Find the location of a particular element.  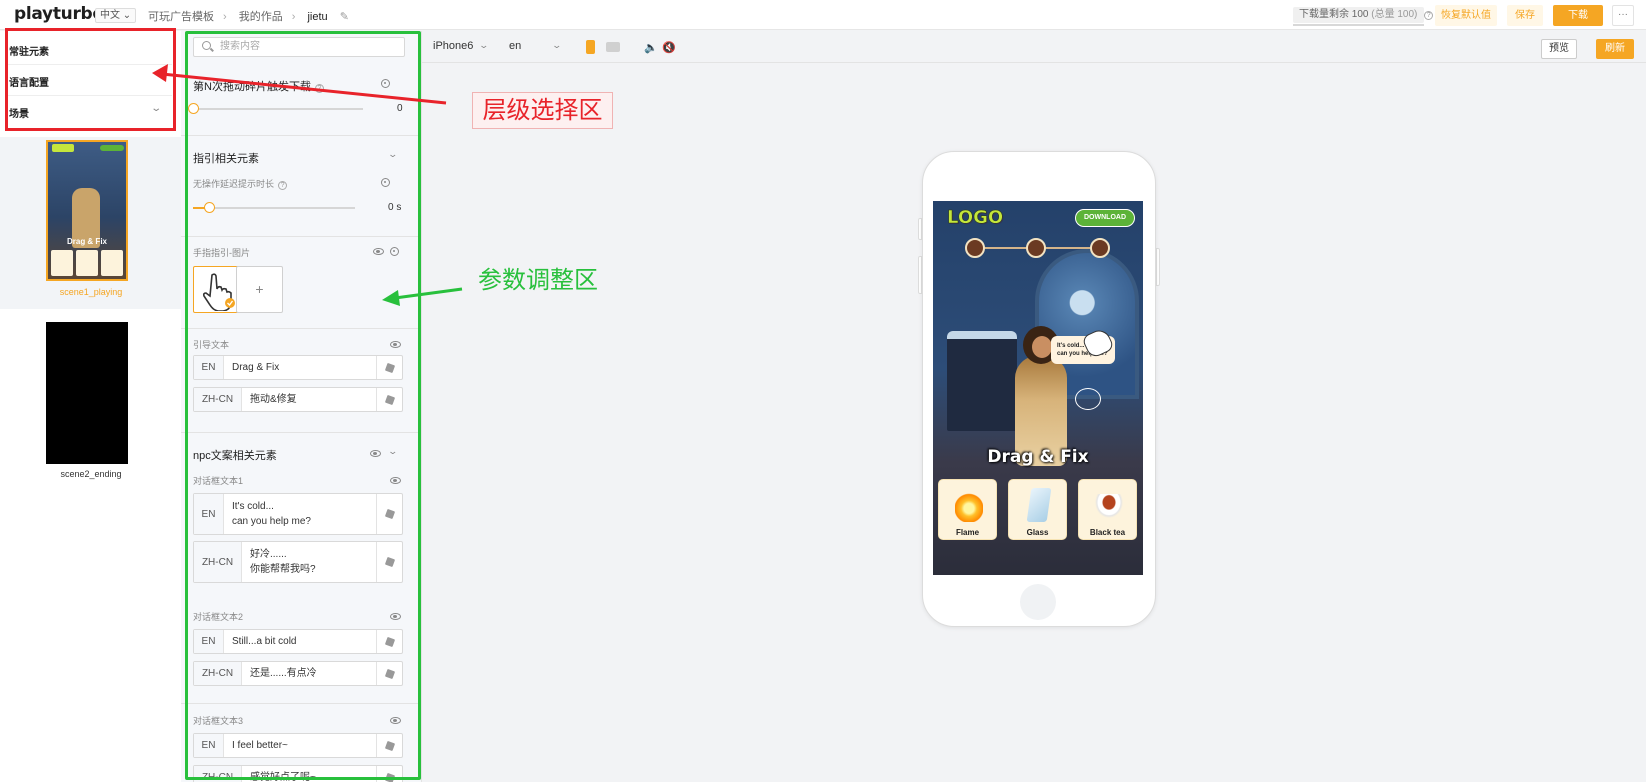

item-card-black-tea: Black tea is located at coordinates (1107, 509).